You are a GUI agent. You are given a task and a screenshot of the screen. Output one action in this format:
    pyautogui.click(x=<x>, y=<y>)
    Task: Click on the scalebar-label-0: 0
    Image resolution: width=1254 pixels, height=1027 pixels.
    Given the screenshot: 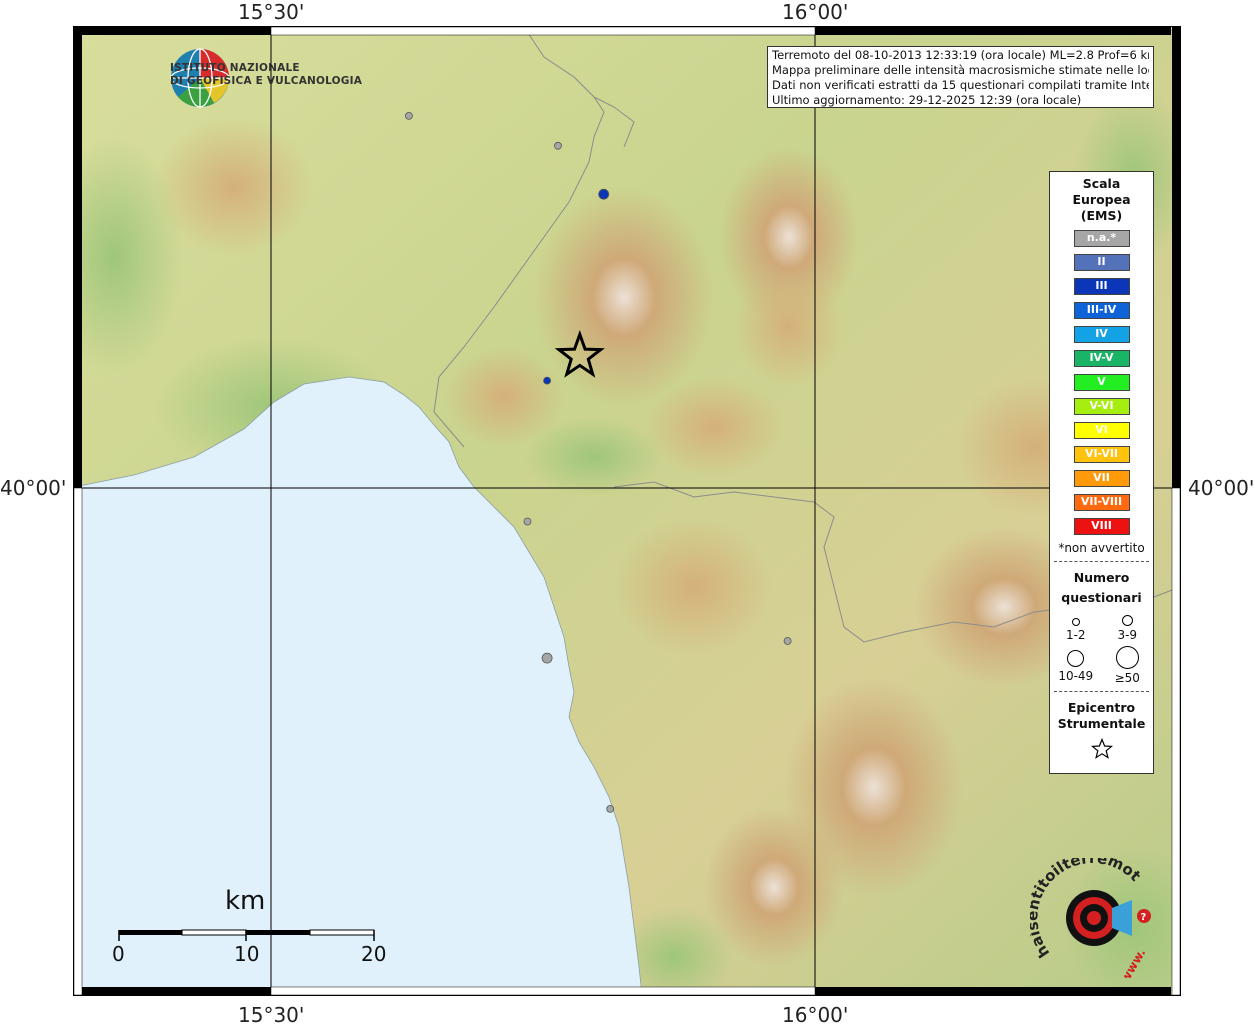 What is the action you would take?
    pyautogui.click(x=118, y=954)
    